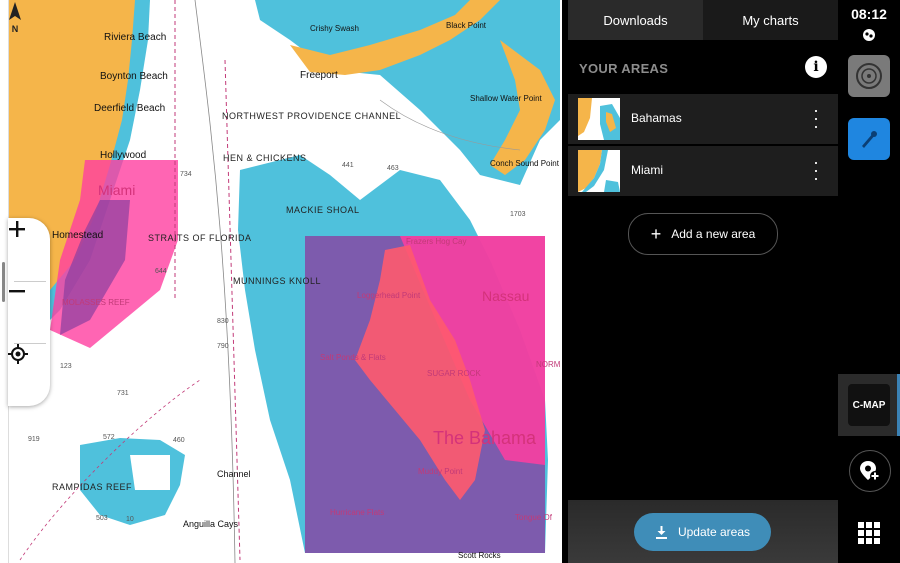  I want to click on map-label: HEN & CHICKENS, so click(265, 158).